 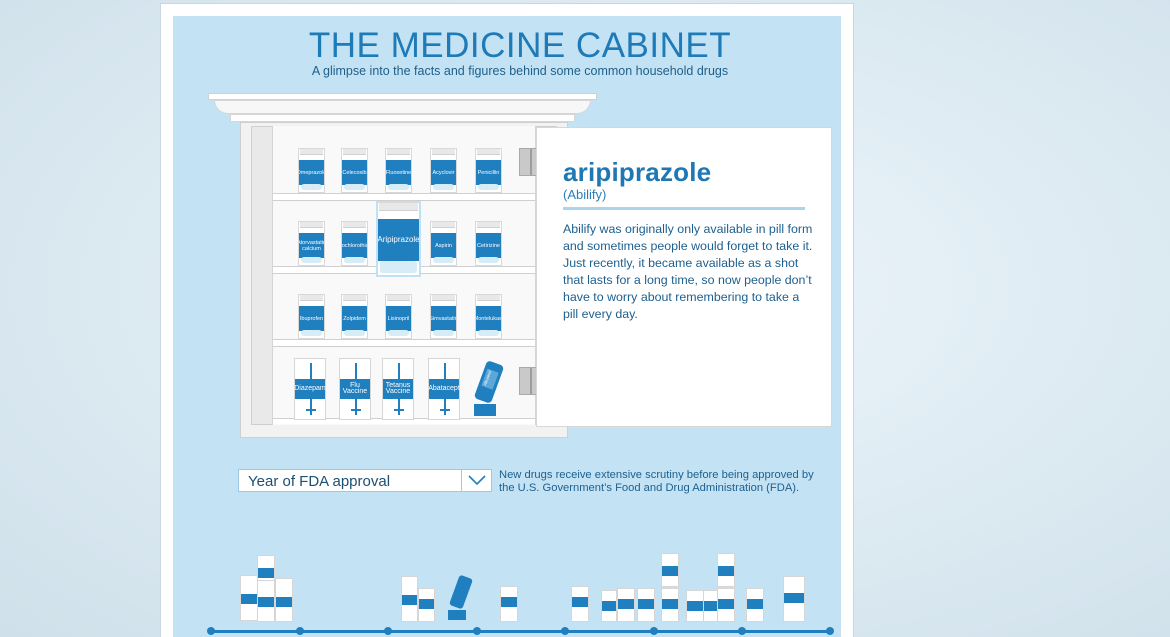 What do you see at coordinates (637, 172) in the screenshot?
I see `drug-name: aripiprazole` at bounding box center [637, 172].